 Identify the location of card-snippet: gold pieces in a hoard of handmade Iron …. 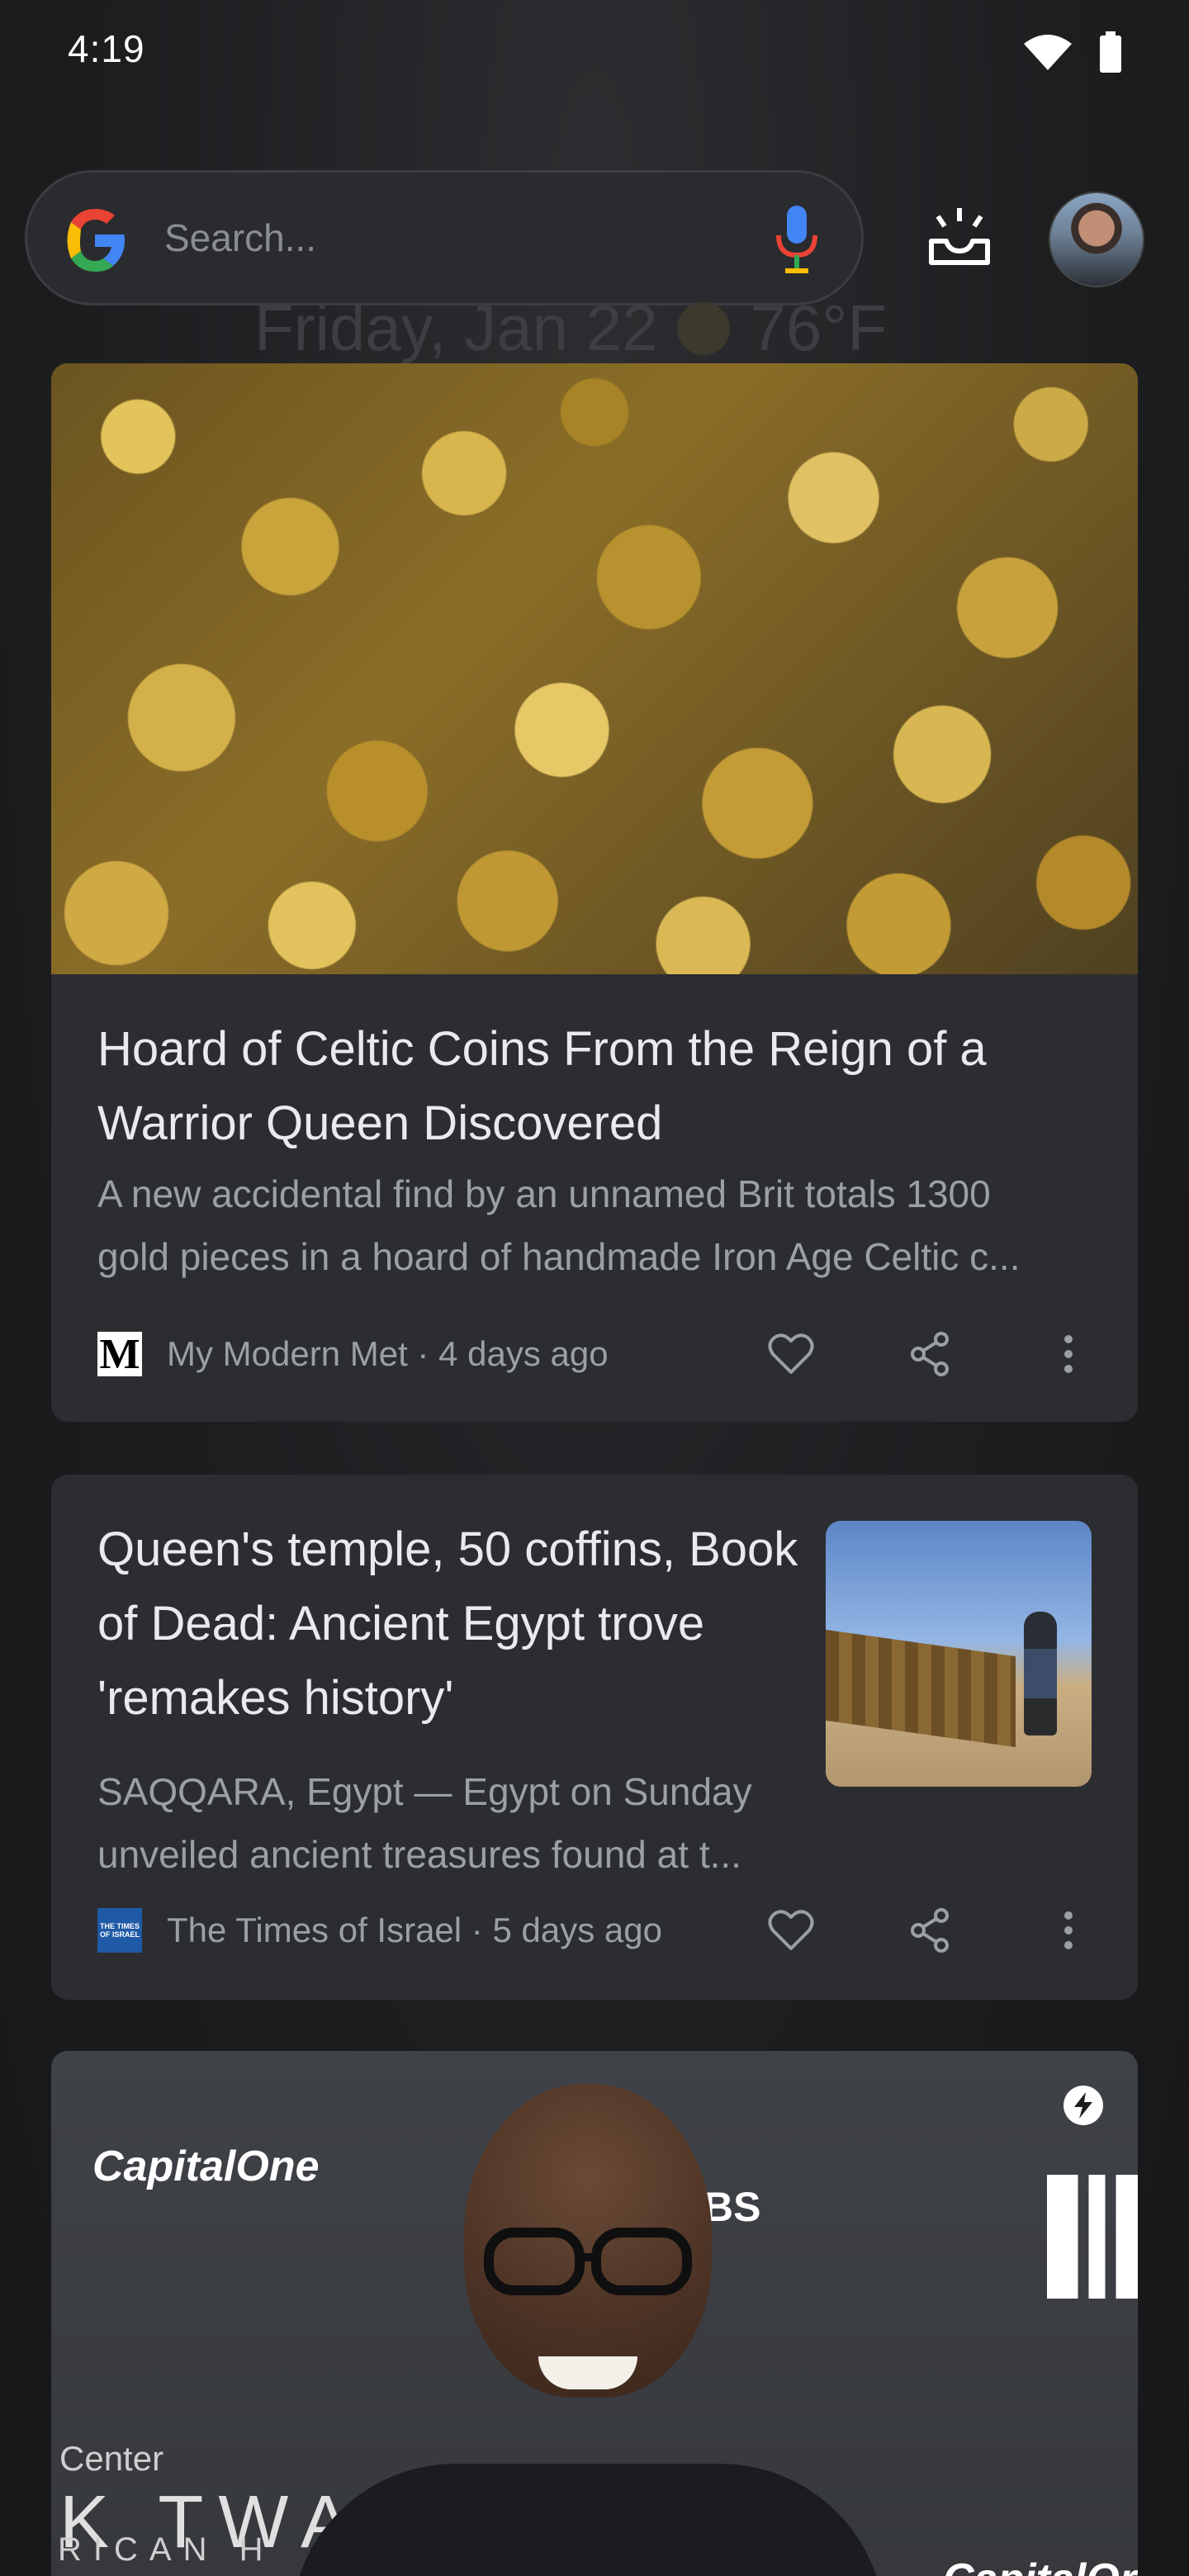
(559, 1256).